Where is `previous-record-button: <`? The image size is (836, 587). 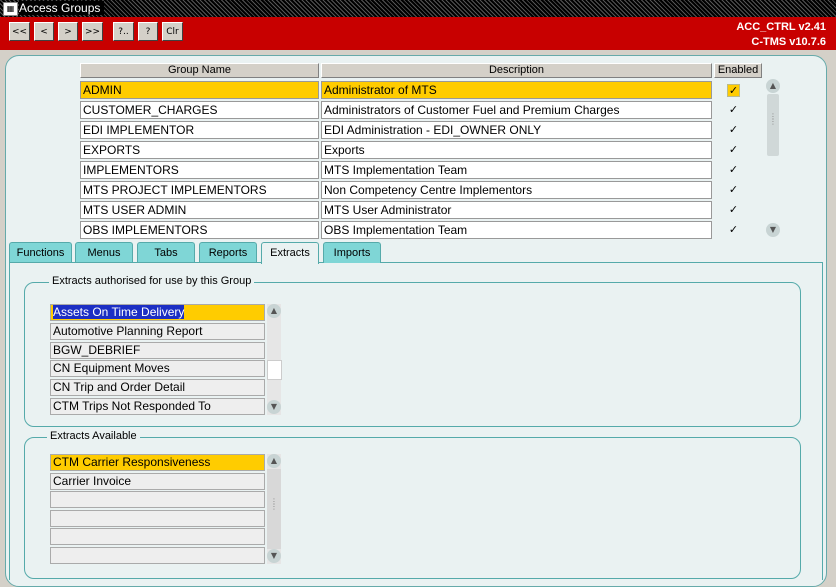
previous-record-button: < is located at coordinates (44, 31).